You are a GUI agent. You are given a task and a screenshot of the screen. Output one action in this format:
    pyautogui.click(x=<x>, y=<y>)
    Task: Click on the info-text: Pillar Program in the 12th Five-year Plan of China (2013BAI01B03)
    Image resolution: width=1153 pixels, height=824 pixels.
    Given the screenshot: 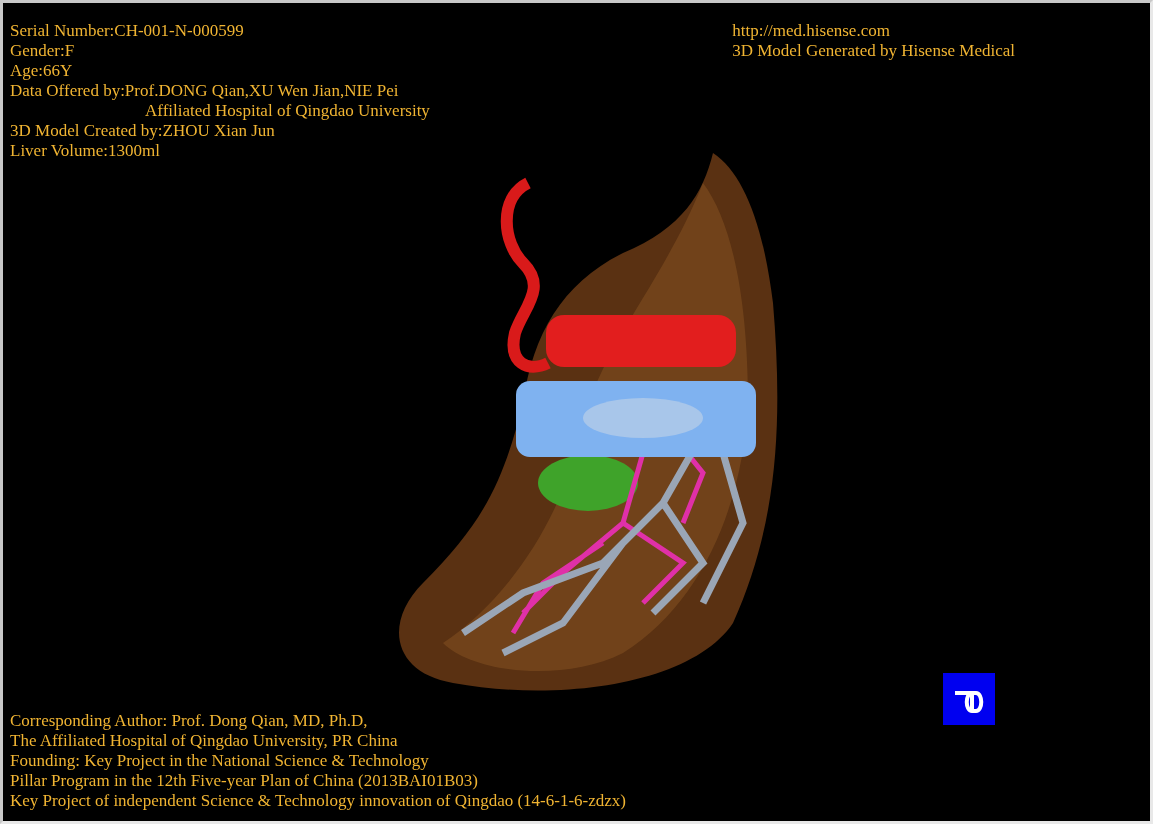 What is the action you would take?
    pyautogui.click(x=244, y=781)
    